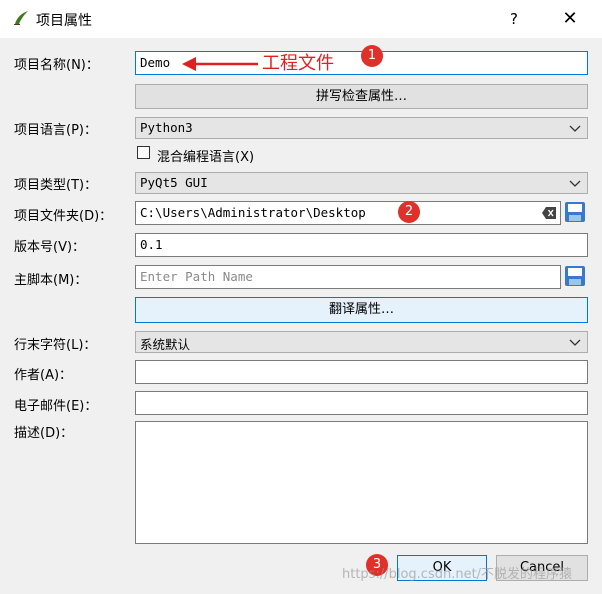 Image resolution: width=602 pixels, height=594 pixels. I want to click on eol-label: 行末字符(L)：, so click(55, 345).